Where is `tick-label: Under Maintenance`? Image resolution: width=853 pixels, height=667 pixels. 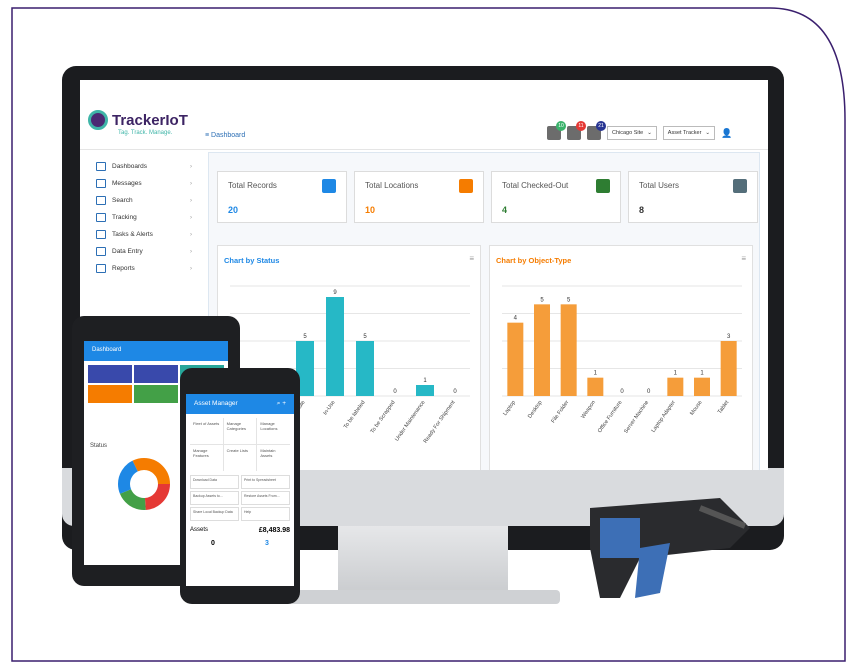
tick-label: Under Maintenance is located at coordinates (410, 421).